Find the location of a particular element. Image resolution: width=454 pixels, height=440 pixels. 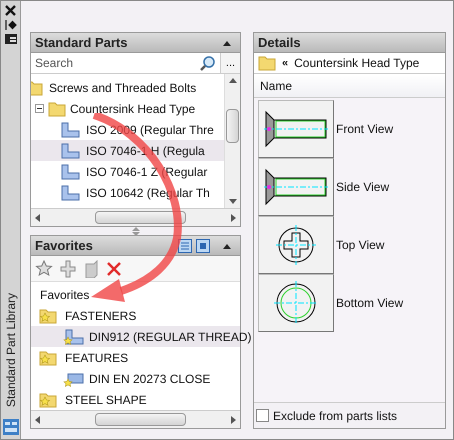

favorite-folder: FEATURES is located at coordinates (96, 357).